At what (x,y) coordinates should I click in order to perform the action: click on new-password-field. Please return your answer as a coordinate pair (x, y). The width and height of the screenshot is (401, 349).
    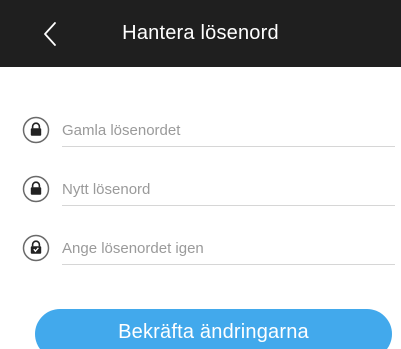
    Looking at the image, I should click on (209, 191).